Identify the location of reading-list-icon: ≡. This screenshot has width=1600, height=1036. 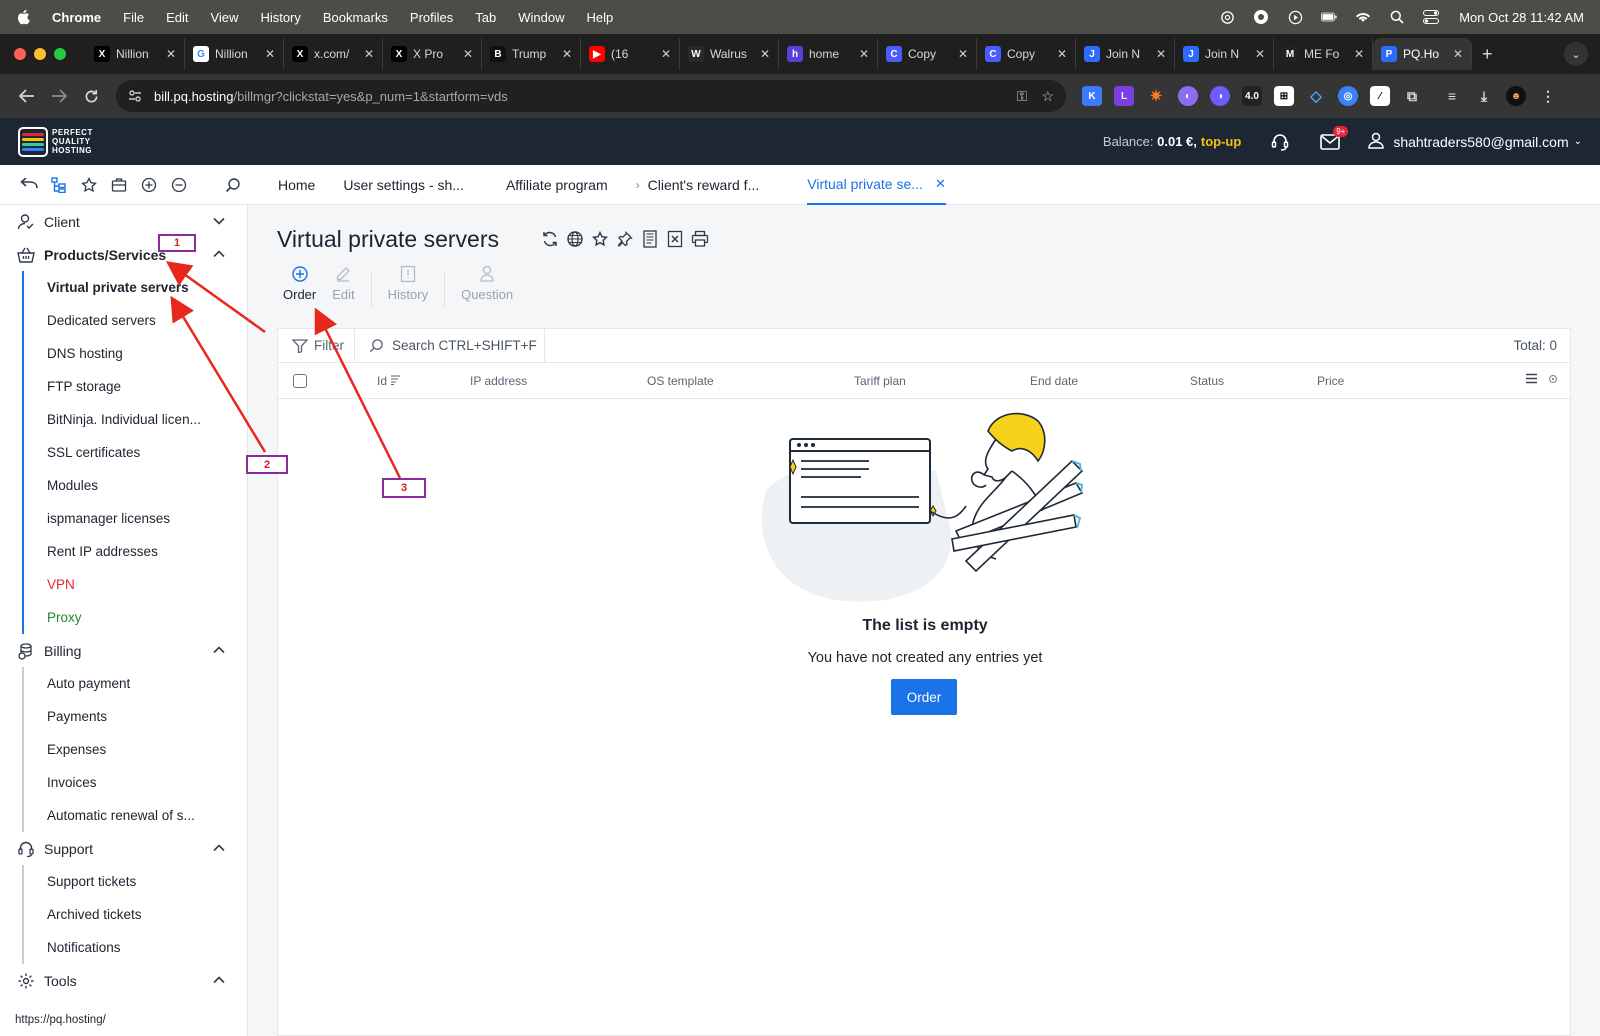
(1452, 96).